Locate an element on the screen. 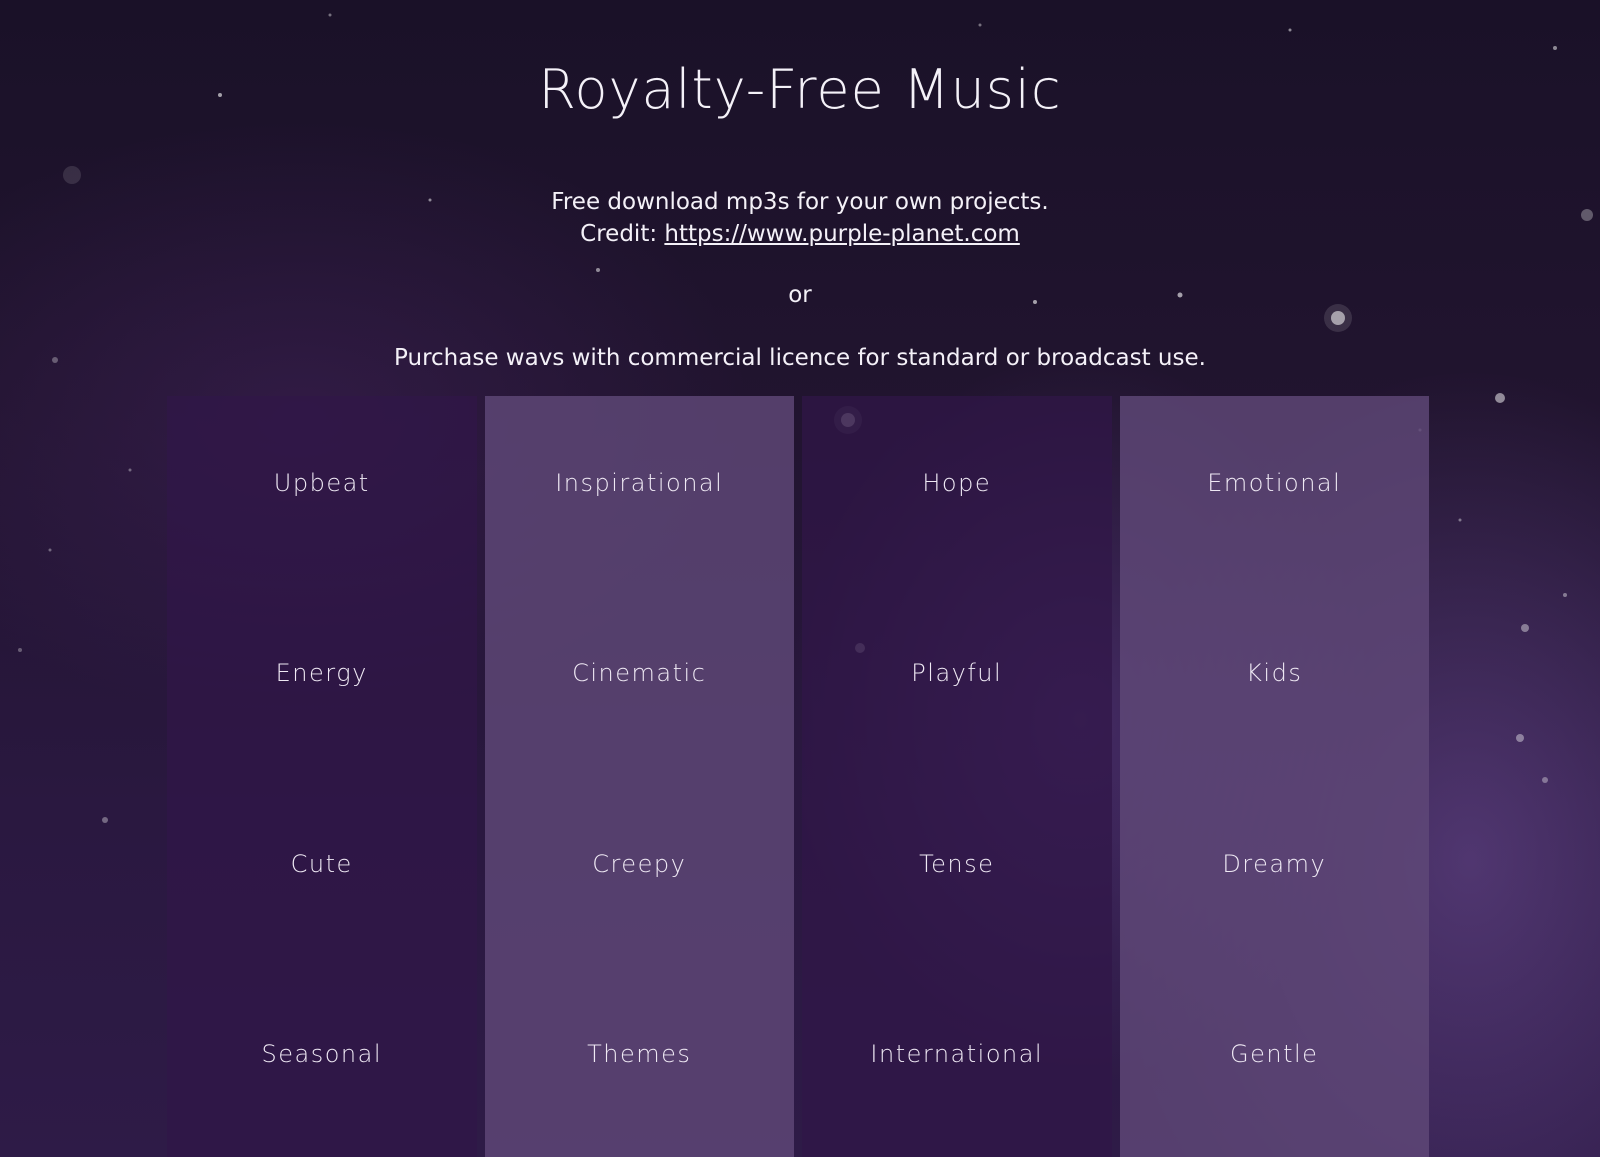 The height and width of the screenshot is (1157, 1600). category-column-3: Hope Playful Tense International is located at coordinates (957, 776).